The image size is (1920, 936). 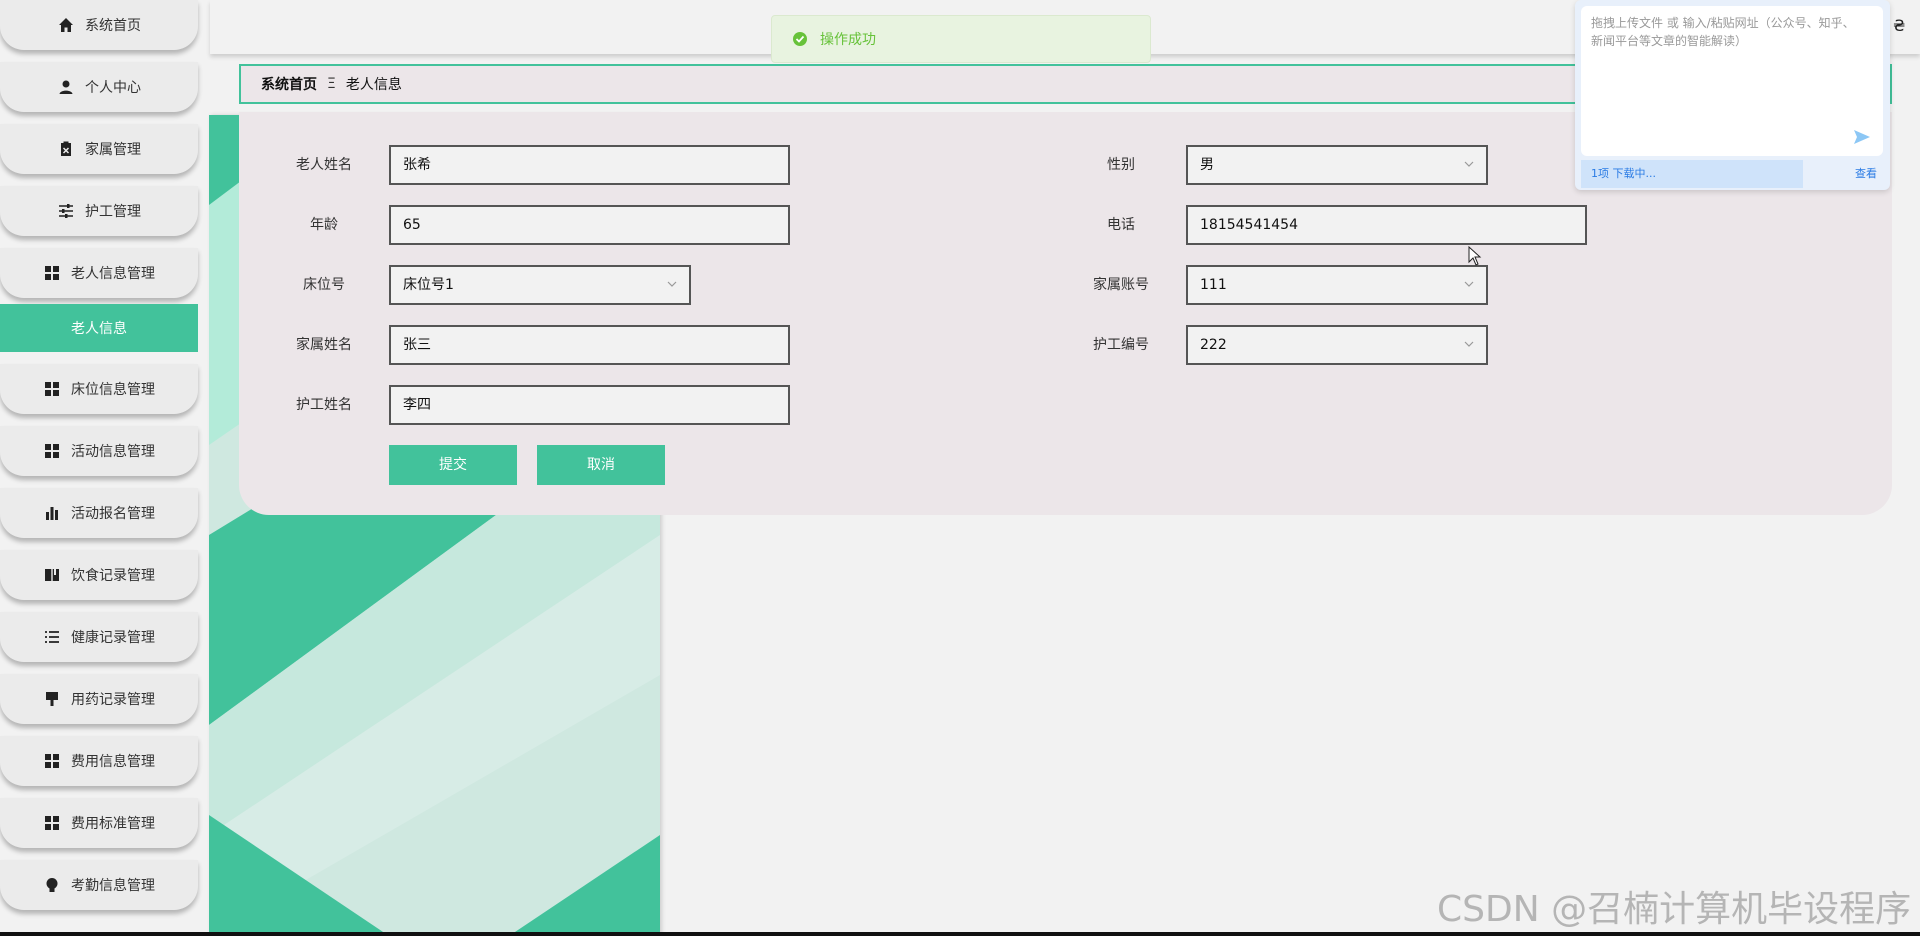 What do you see at coordinates (1386, 225) in the screenshot?
I see `phone-input: 18154541454` at bounding box center [1386, 225].